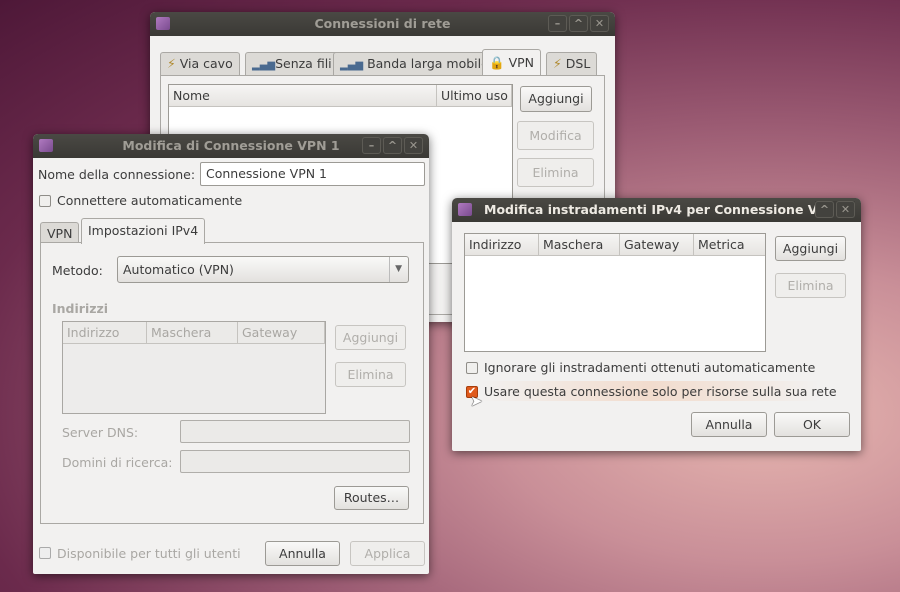 The height and width of the screenshot is (592, 900). I want to click on tab-via-cavo: ⚡ Via cavo, so click(200, 63).